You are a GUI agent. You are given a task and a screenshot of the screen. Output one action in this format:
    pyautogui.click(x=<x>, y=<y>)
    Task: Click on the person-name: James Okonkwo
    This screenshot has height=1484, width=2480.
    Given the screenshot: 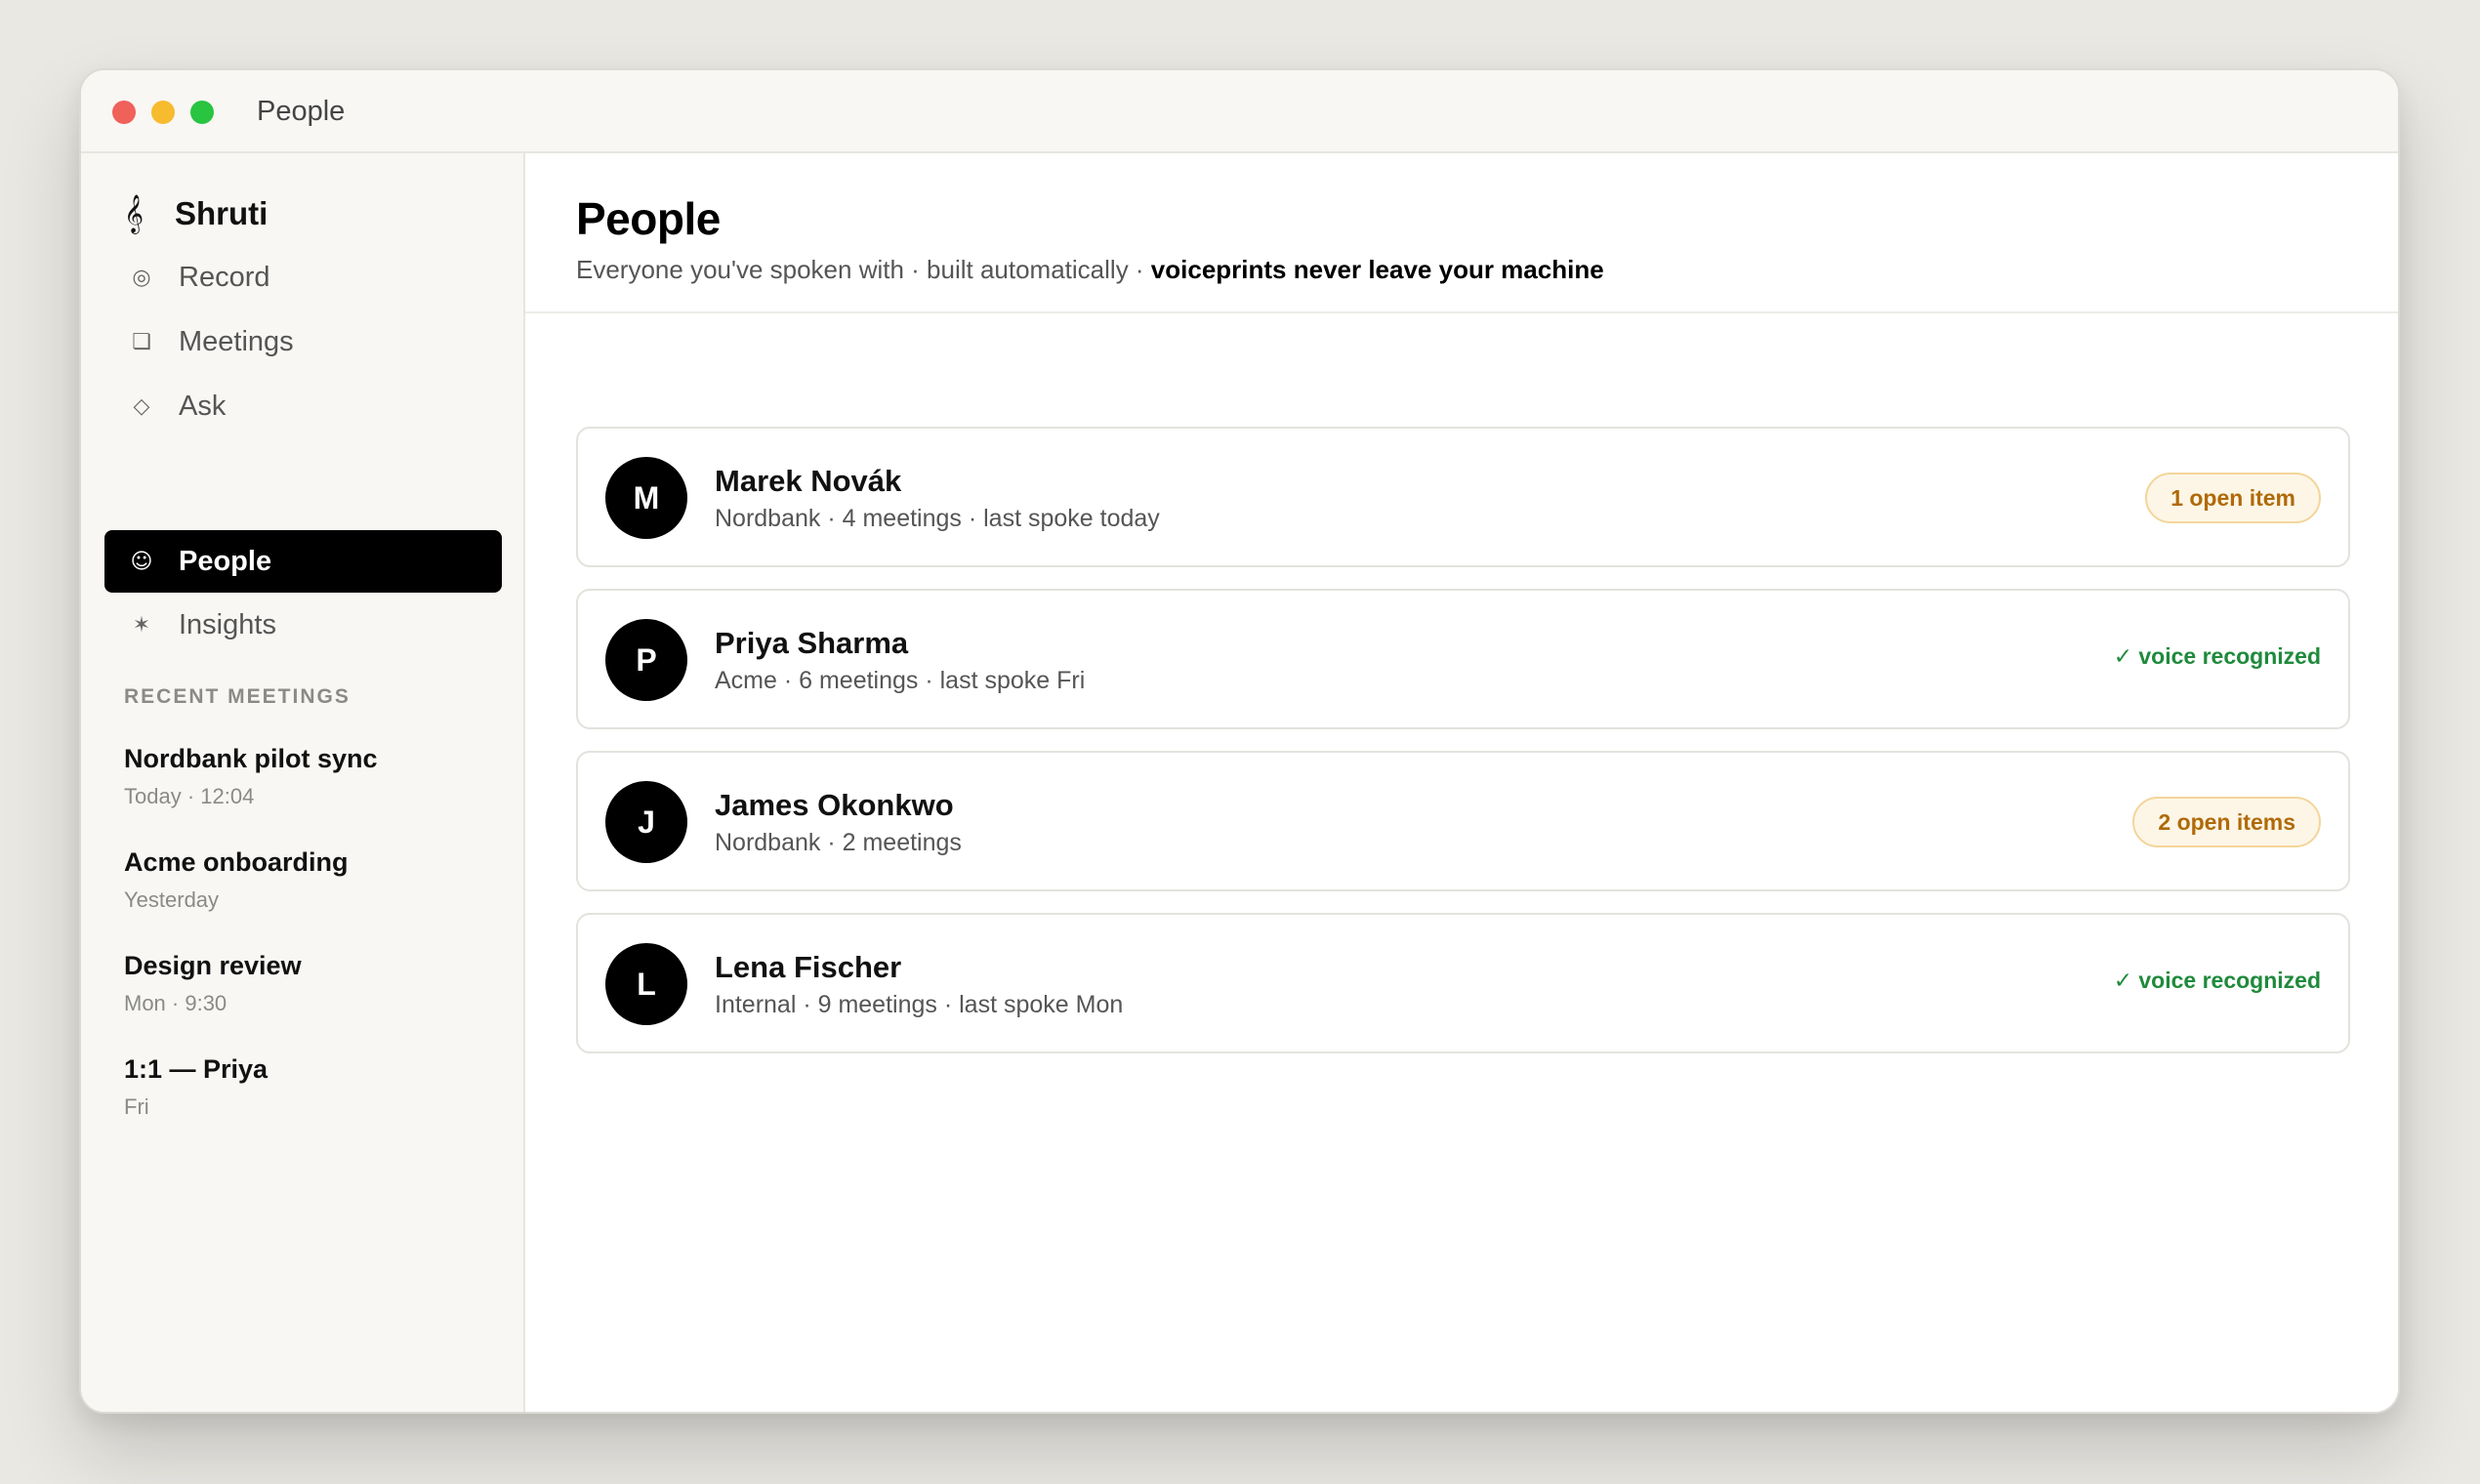 What is the action you would take?
    pyautogui.click(x=834, y=805)
    